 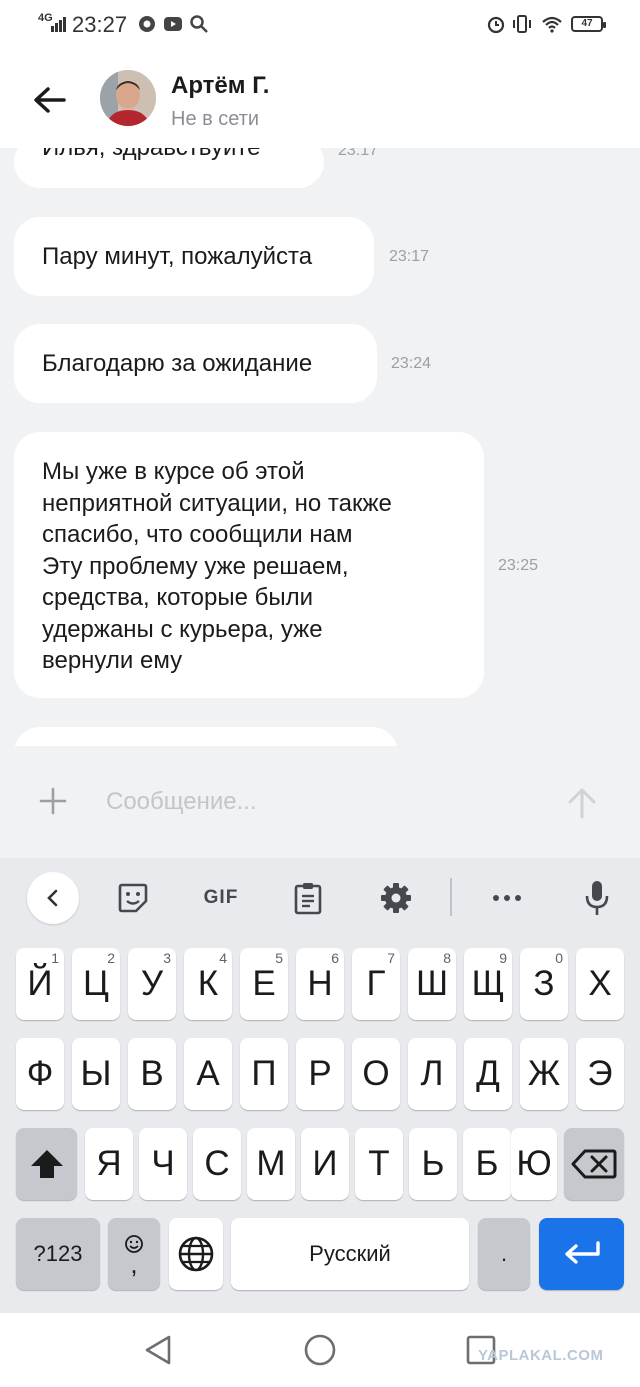 What do you see at coordinates (325, 1164) in the screenshot?
I see `key: И` at bounding box center [325, 1164].